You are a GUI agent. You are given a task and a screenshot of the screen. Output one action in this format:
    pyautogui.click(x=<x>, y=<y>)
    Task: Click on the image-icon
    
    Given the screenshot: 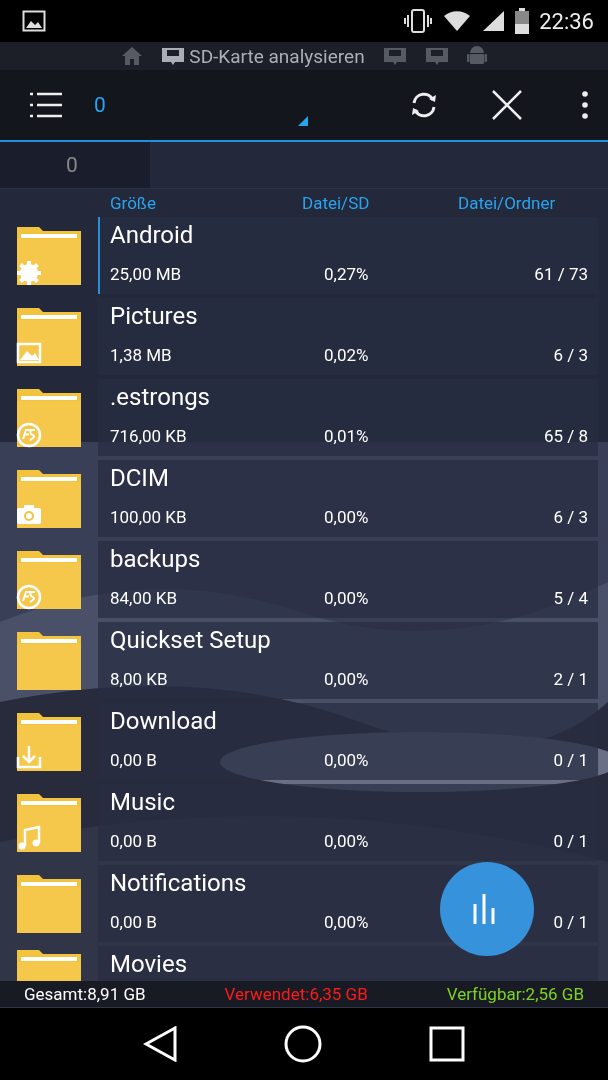 What is the action you would take?
    pyautogui.click(x=34, y=21)
    